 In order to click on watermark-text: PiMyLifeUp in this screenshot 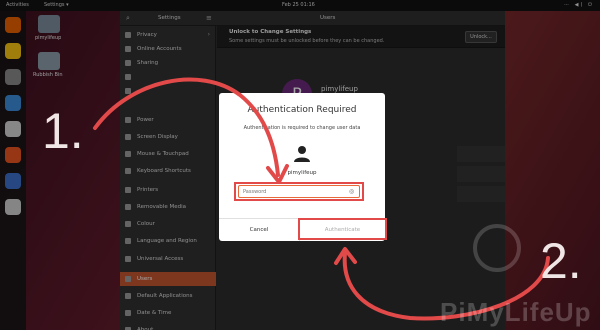, I will do `click(516, 312)`.